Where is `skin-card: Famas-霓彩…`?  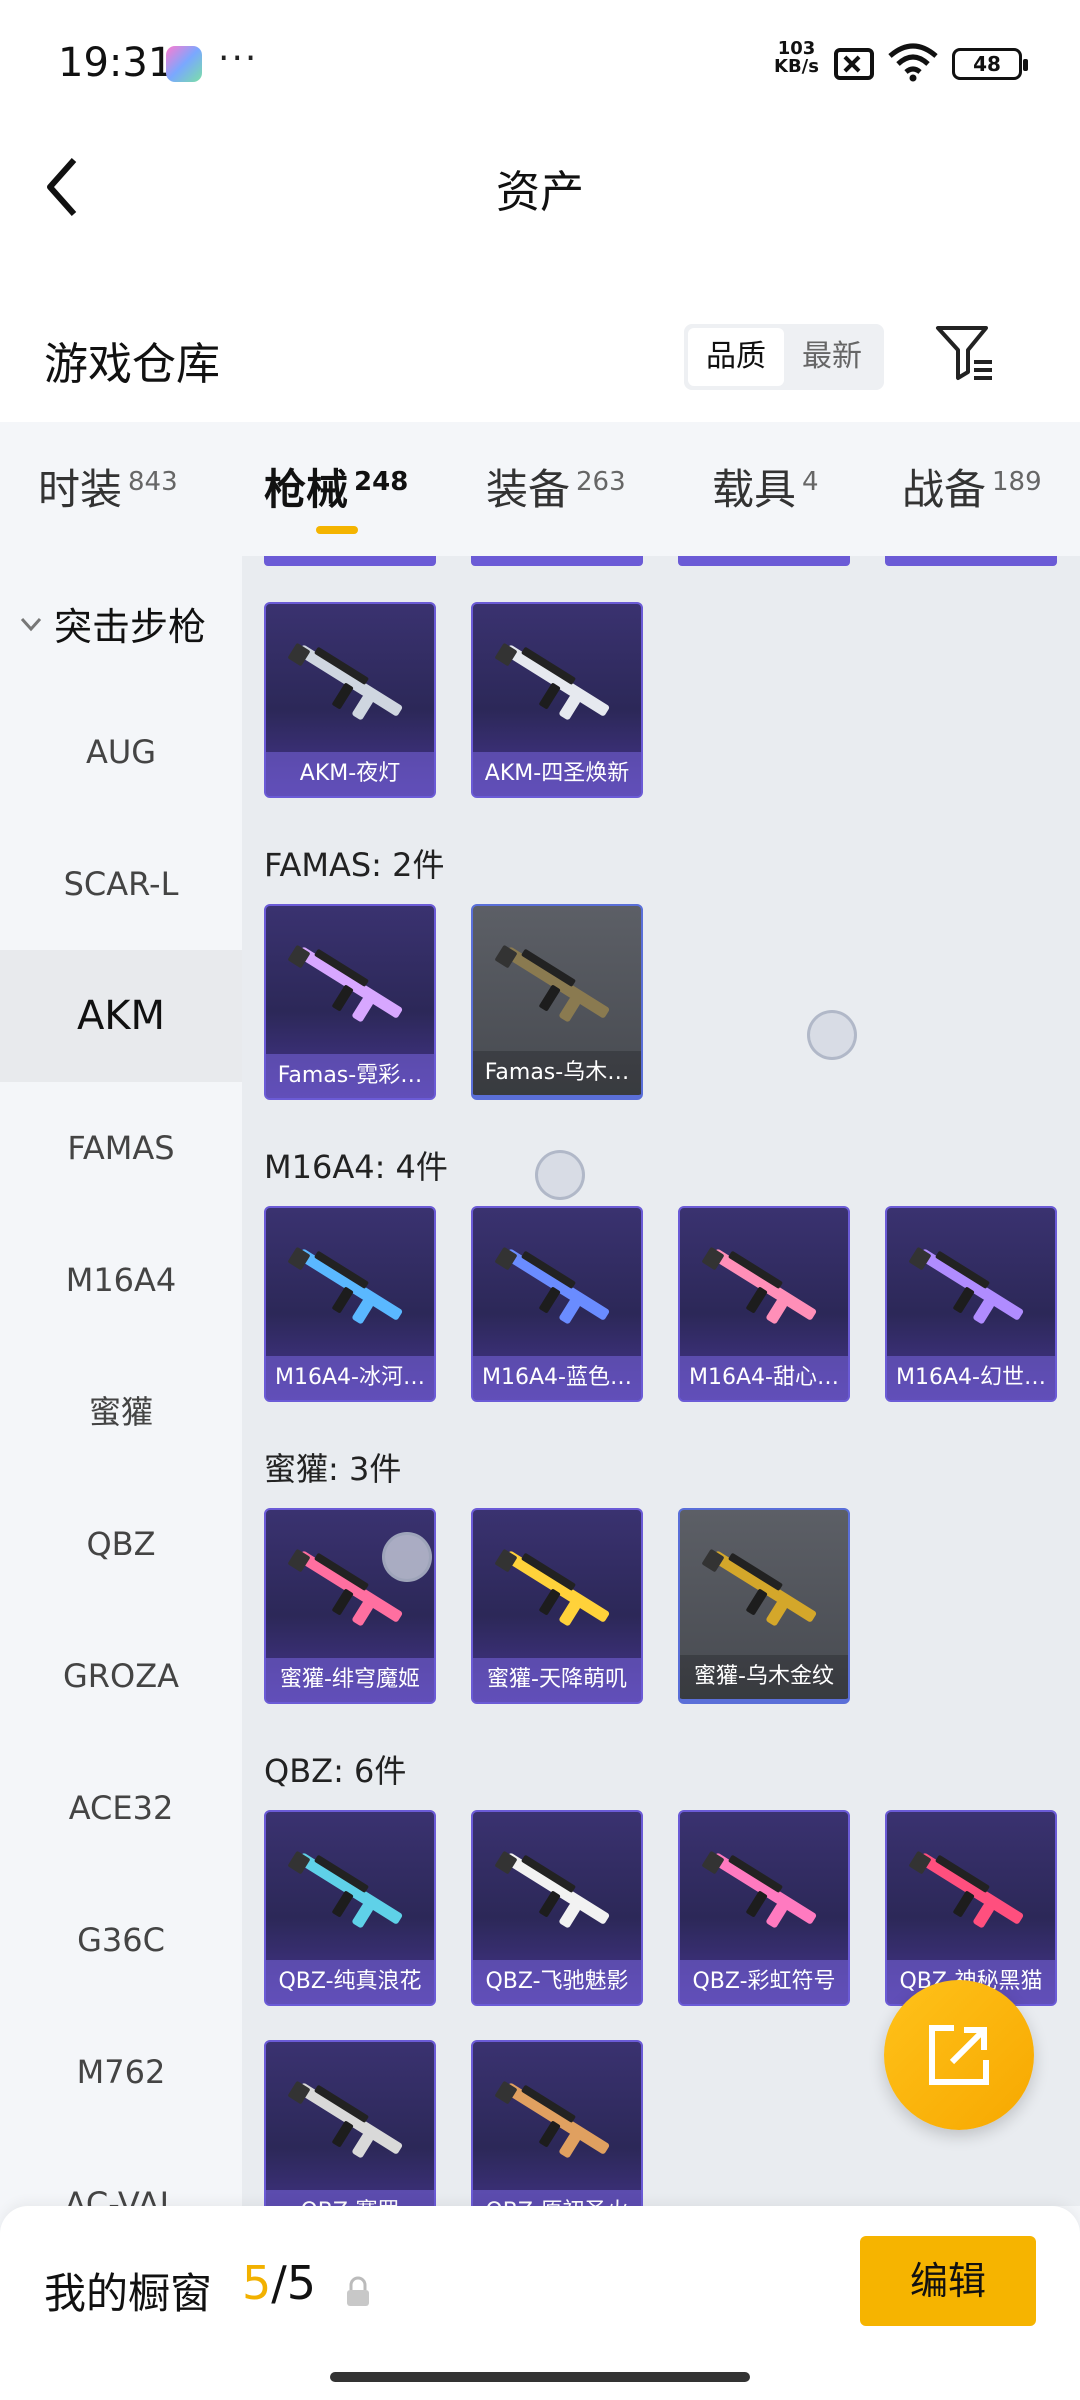
skin-card: Famas-霓彩… is located at coordinates (350, 1002).